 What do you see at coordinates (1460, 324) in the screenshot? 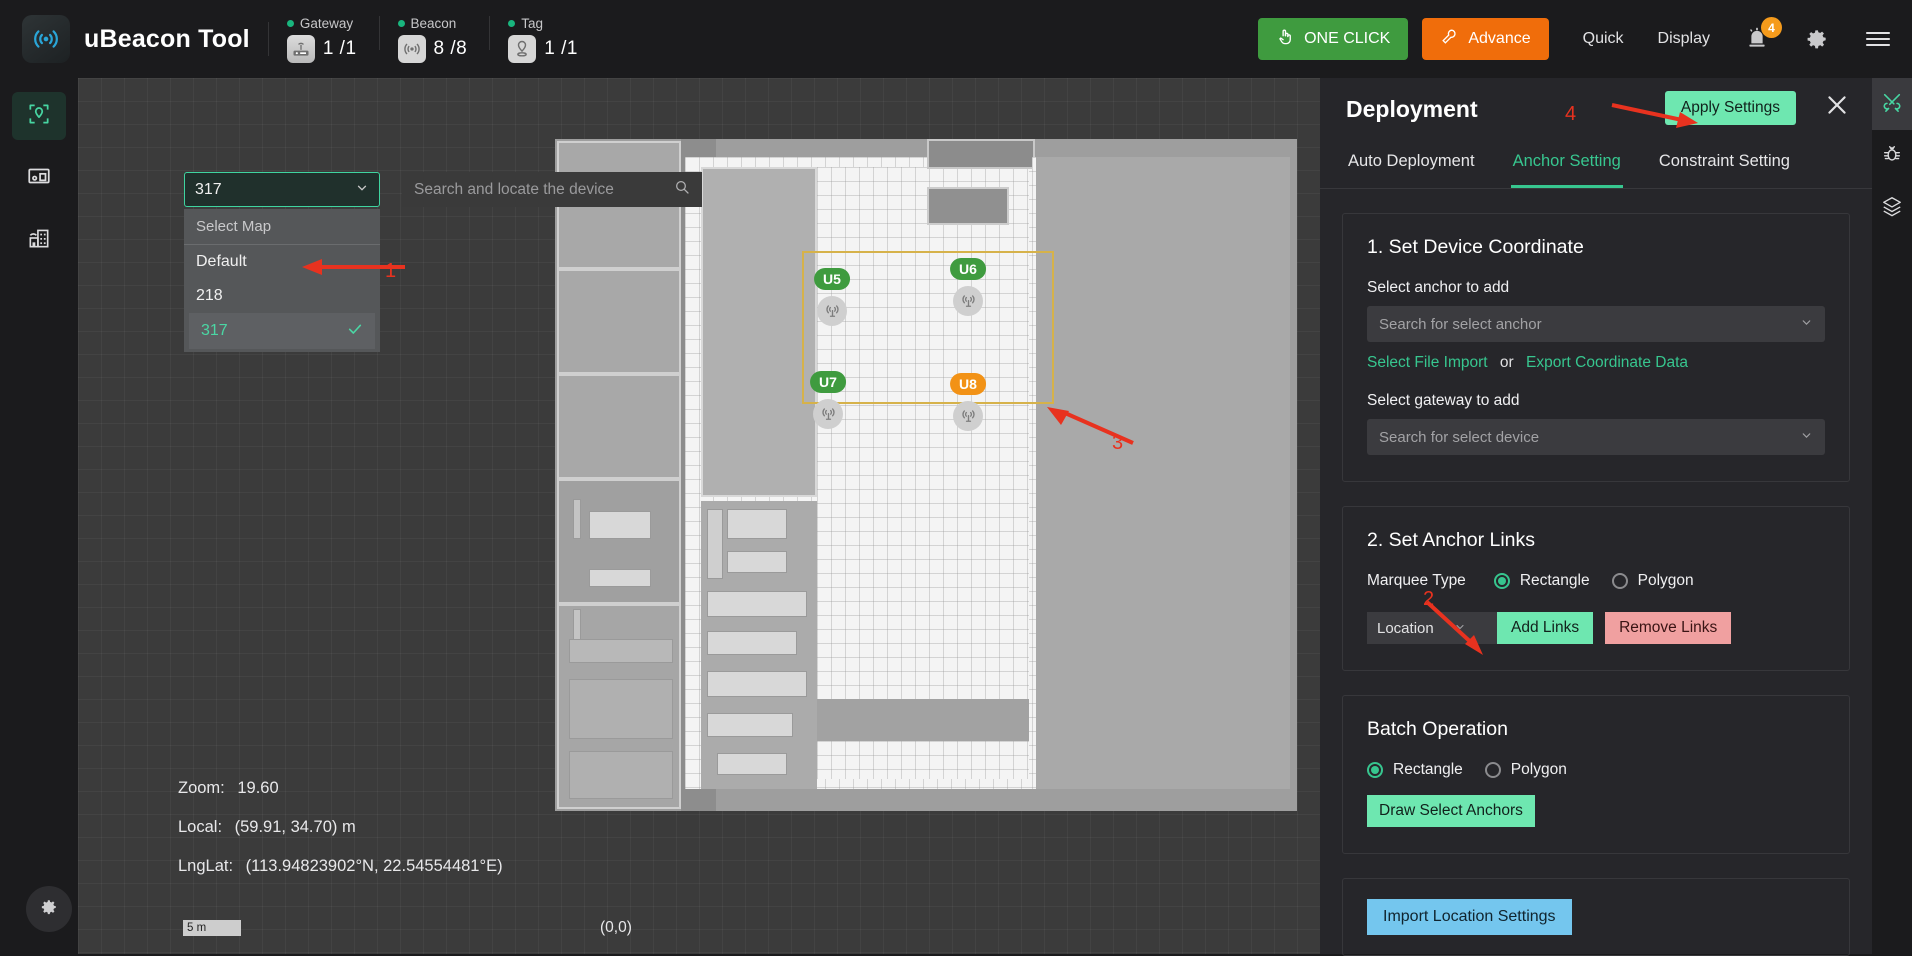
I see `select-anchor-placeholder: Search for select anchor` at bounding box center [1460, 324].